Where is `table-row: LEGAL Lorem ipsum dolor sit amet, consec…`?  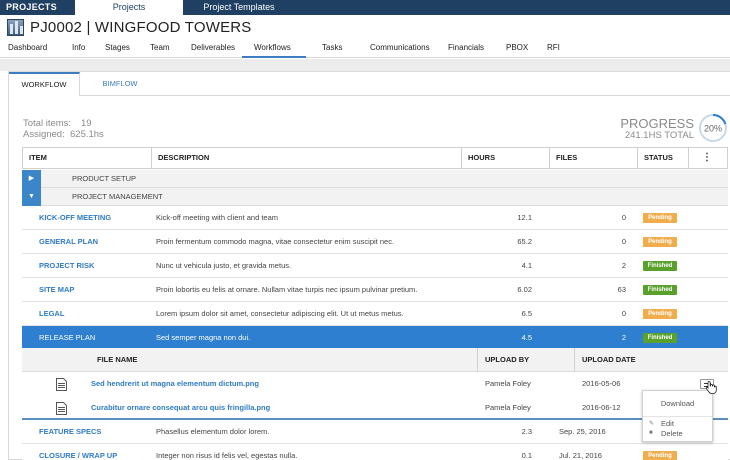 table-row: LEGAL Lorem ipsum dolor sit amet, consec… is located at coordinates (375, 314).